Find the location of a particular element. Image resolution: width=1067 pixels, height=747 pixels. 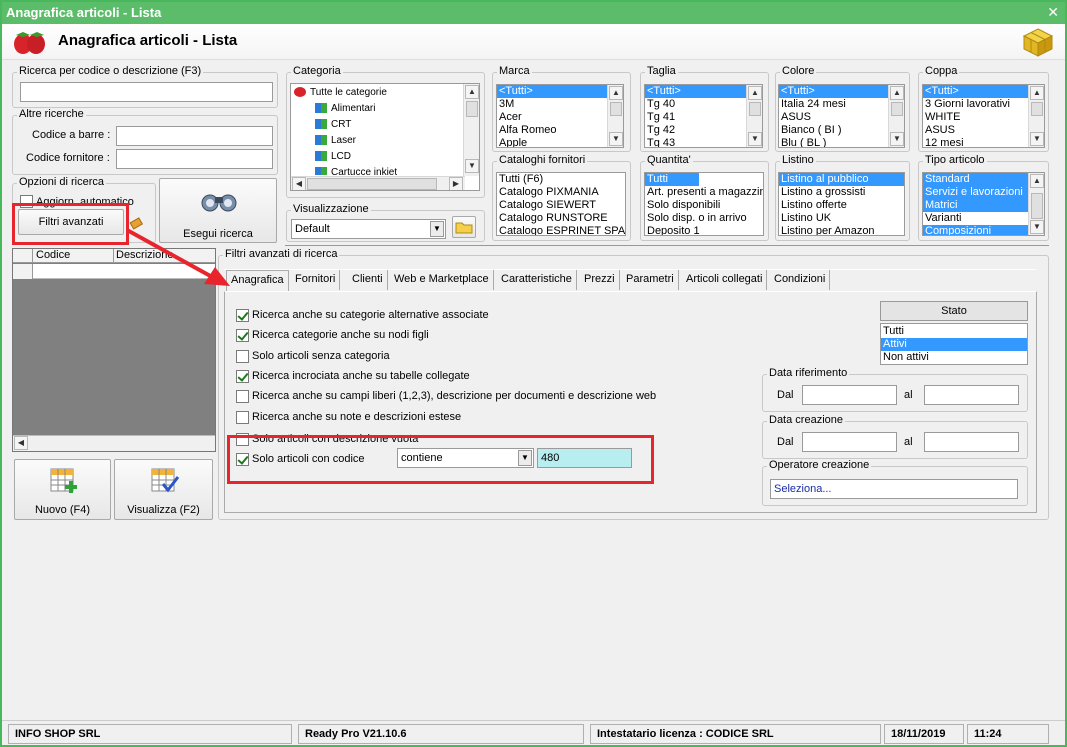

category-hscroll: ◀ ▶ is located at coordinates (378, 183).